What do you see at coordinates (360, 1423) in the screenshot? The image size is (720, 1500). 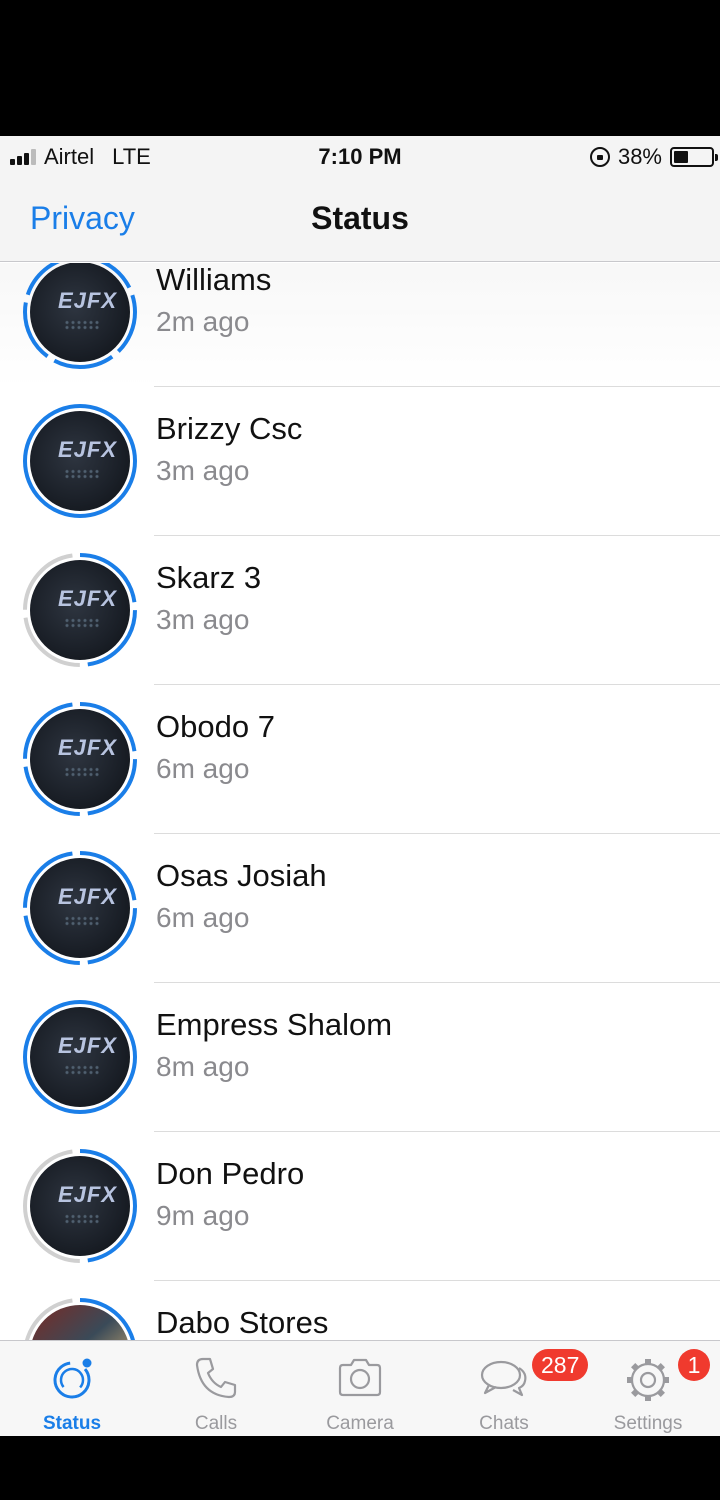 I see `tab-camera-label: Camera` at bounding box center [360, 1423].